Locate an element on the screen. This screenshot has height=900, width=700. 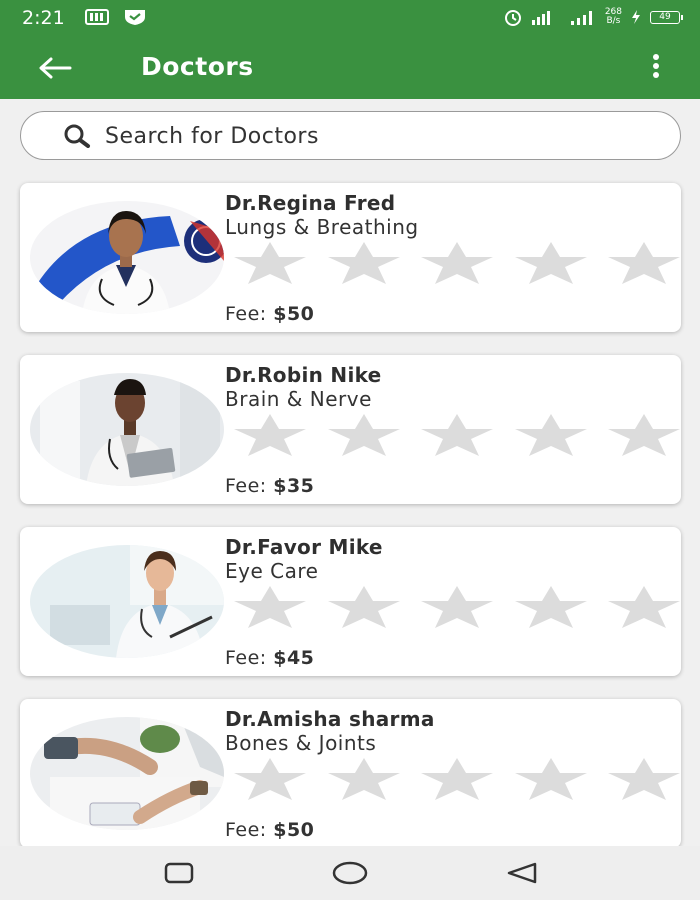
more-vert-icon is located at coordinates (656, 68).